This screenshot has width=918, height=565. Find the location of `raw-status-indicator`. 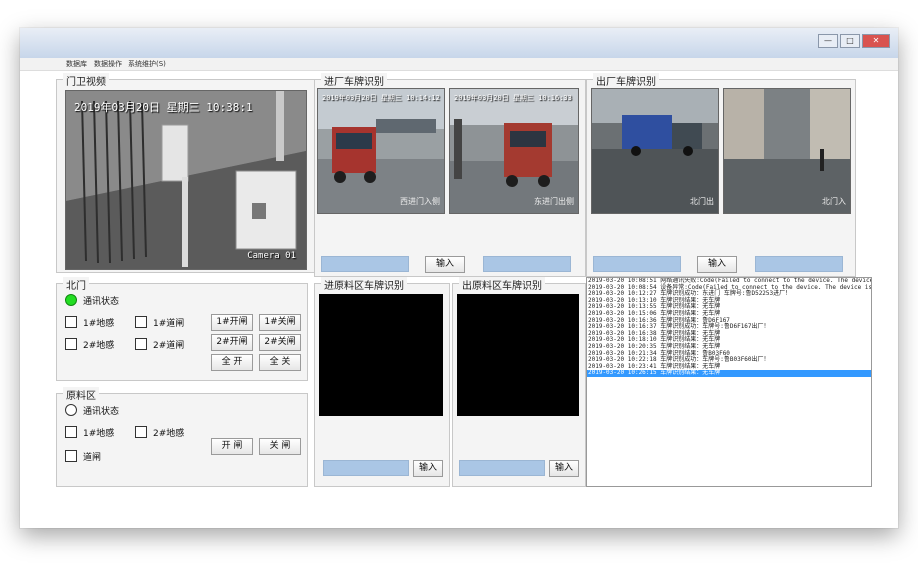

raw-status-indicator is located at coordinates (71, 410).